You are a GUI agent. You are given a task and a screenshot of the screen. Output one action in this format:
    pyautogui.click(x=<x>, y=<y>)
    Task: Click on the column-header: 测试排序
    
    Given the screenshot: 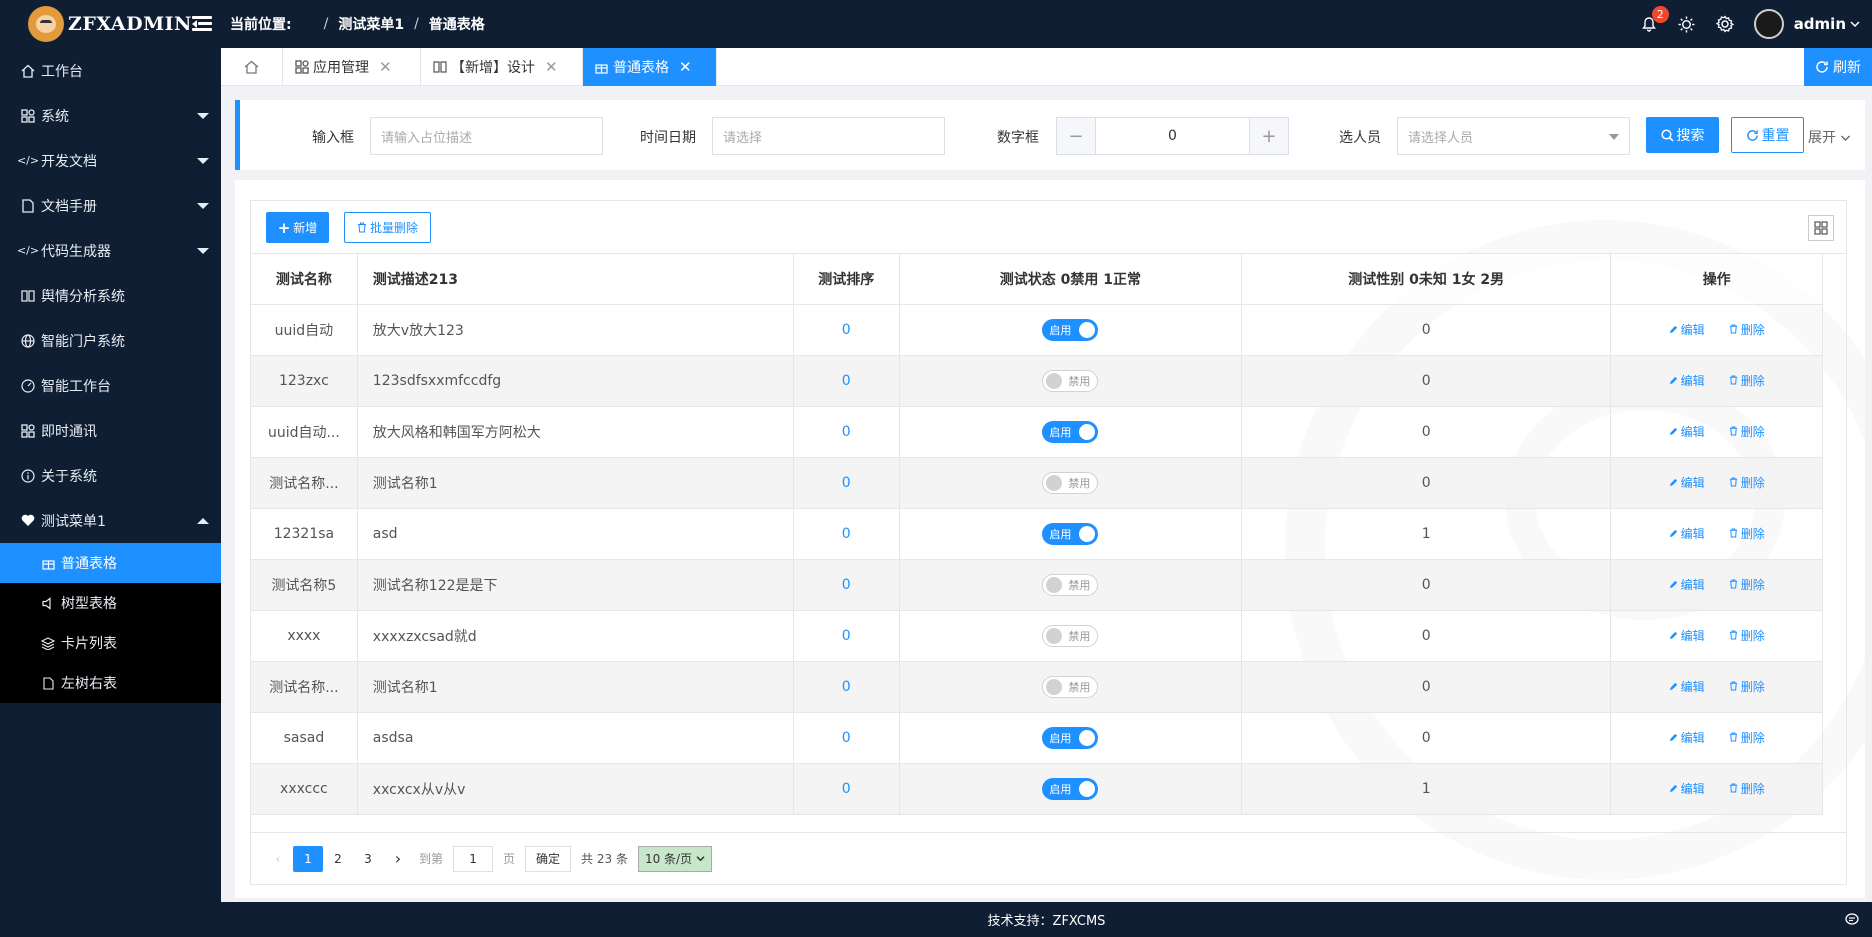 What is the action you would take?
    pyautogui.click(x=846, y=279)
    